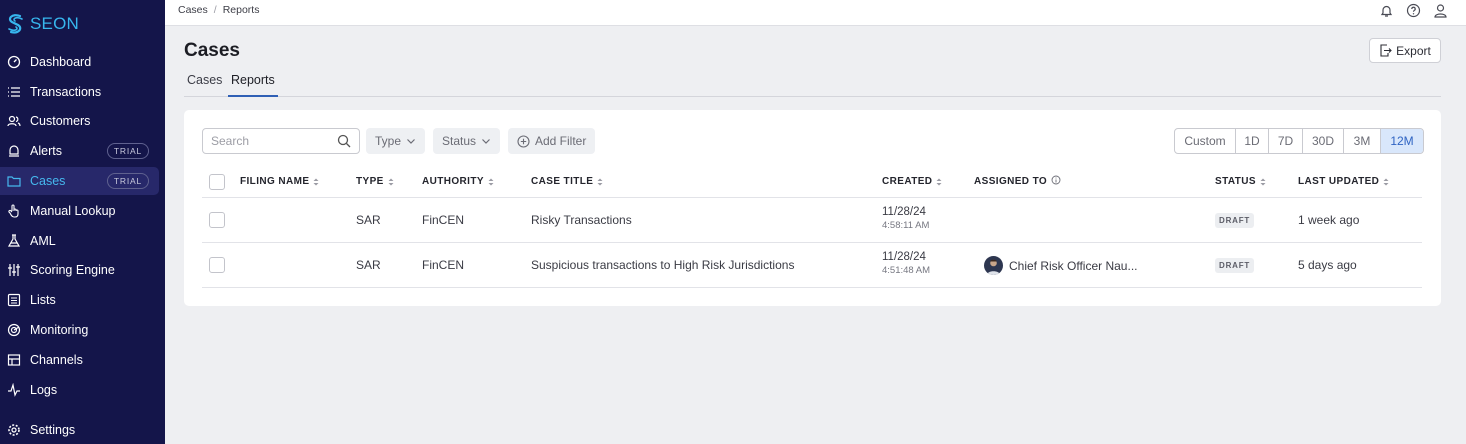  I want to click on created-time: 4:51:48 AM, so click(906, 270).